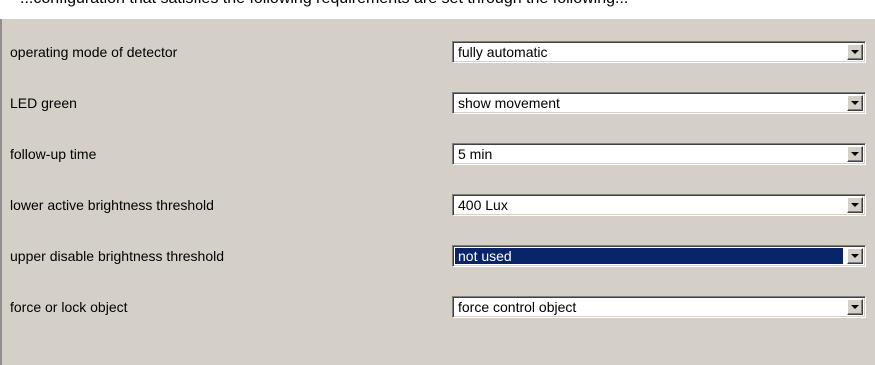 This screenshot has height=365, width=875. I want to click on parameter-label: upper disable brightness threshold, so click(117, 256).